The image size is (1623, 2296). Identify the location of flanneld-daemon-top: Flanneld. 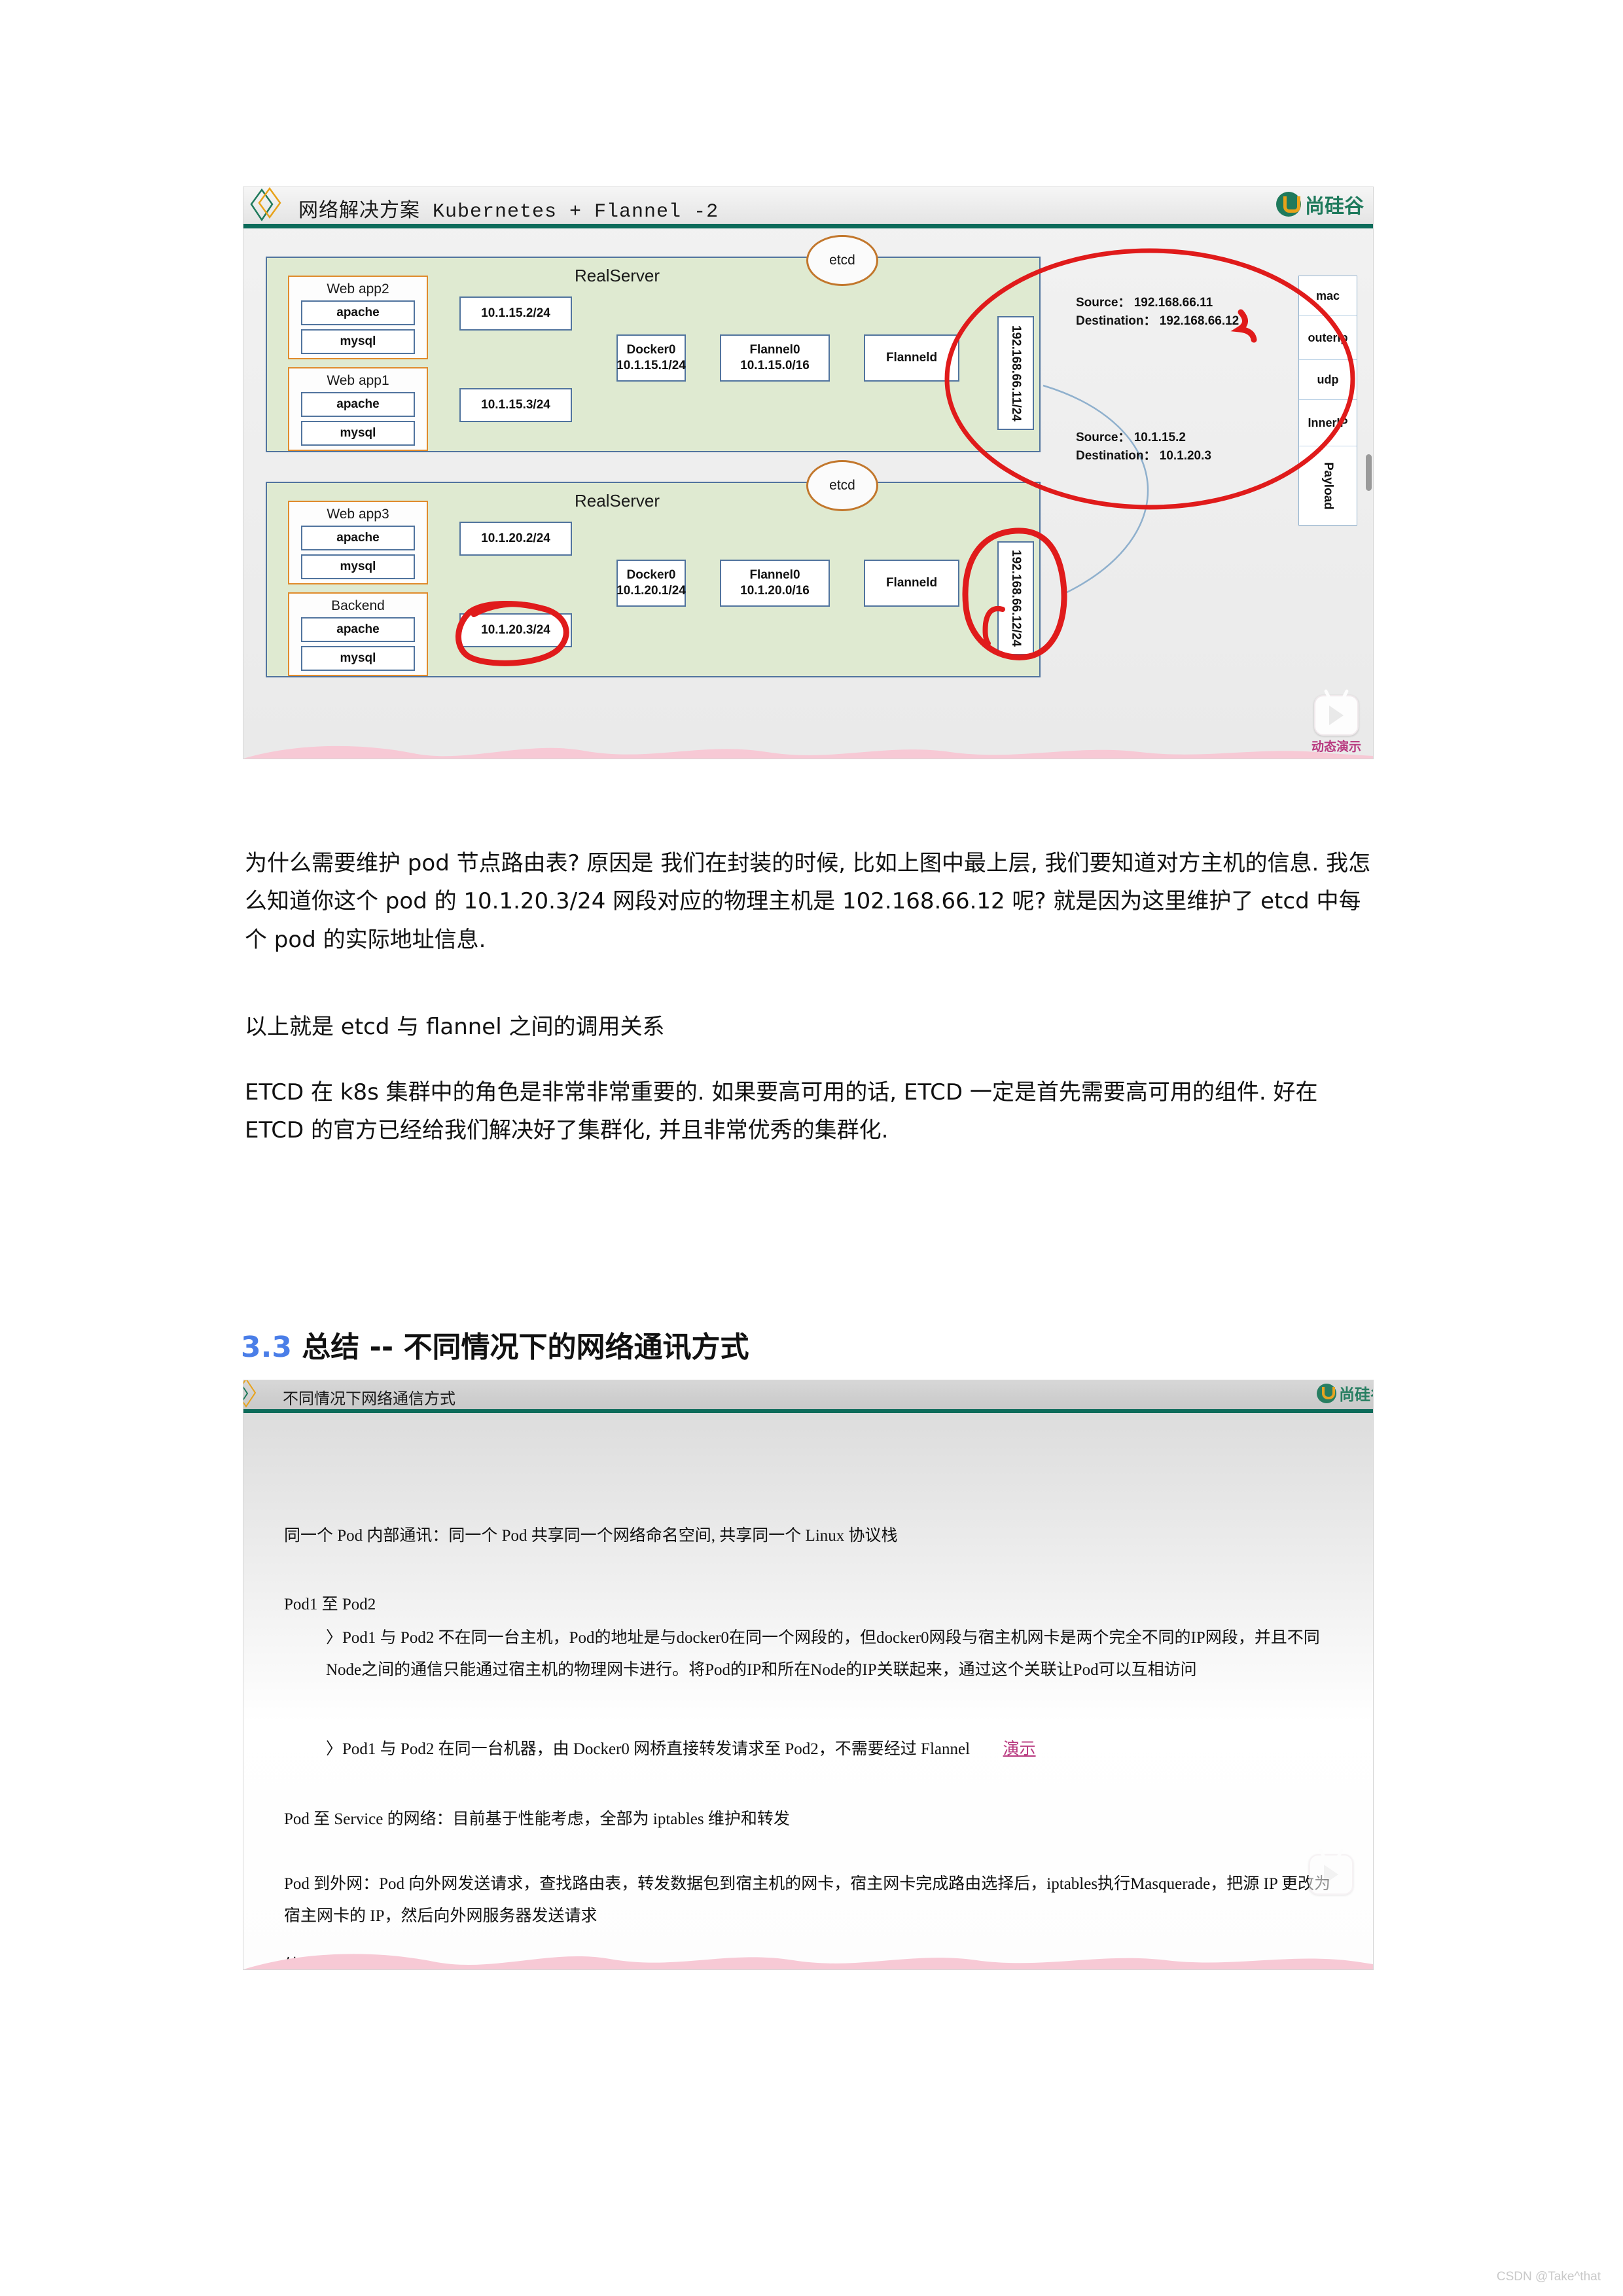
(911, 358).